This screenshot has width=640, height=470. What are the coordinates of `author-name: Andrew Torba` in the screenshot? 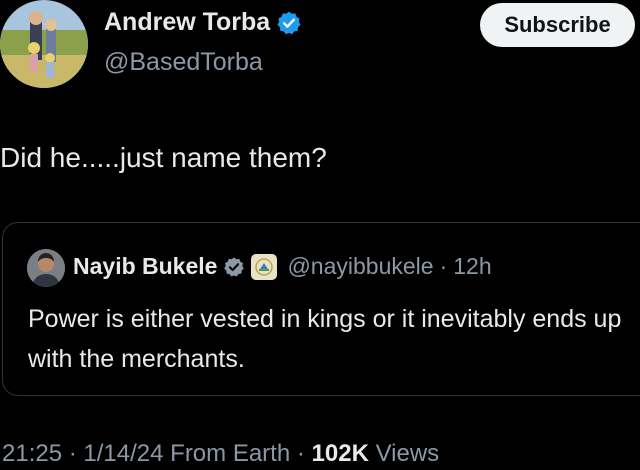 It's located at (187, 22).